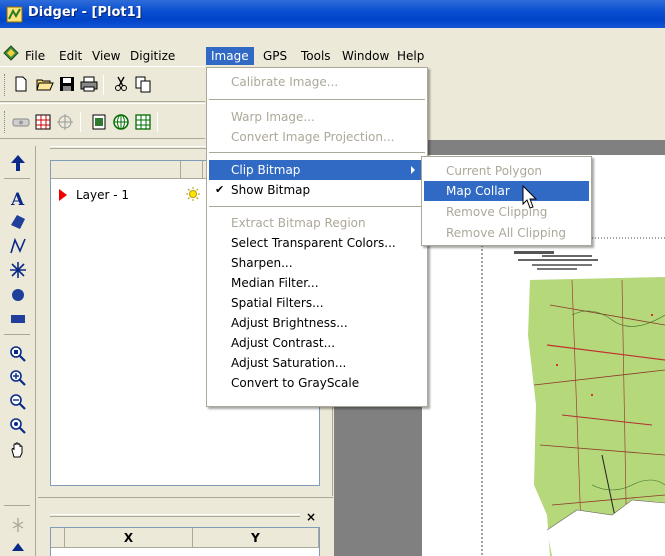  What do you see at coordinates (121, 84) in the screenshot?
I see `cut-scissors-icon` at bounding box center [121, 84].